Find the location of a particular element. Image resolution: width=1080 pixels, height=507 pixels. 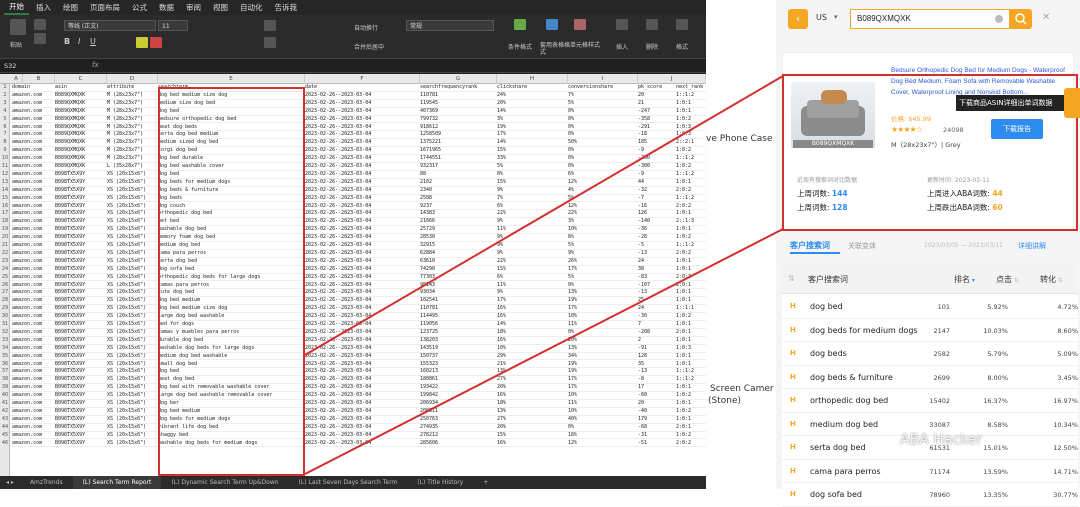

column-header: E is located at coordinates (231, 79).